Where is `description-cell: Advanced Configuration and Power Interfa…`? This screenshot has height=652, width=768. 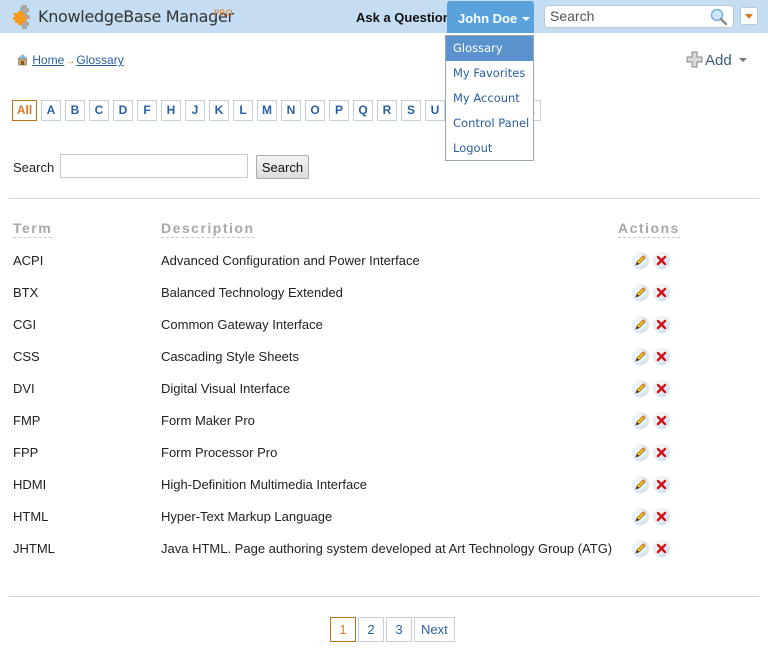
description-cell: Advanced Configuration and Power Interfa… is located at coordinates (290, 260).